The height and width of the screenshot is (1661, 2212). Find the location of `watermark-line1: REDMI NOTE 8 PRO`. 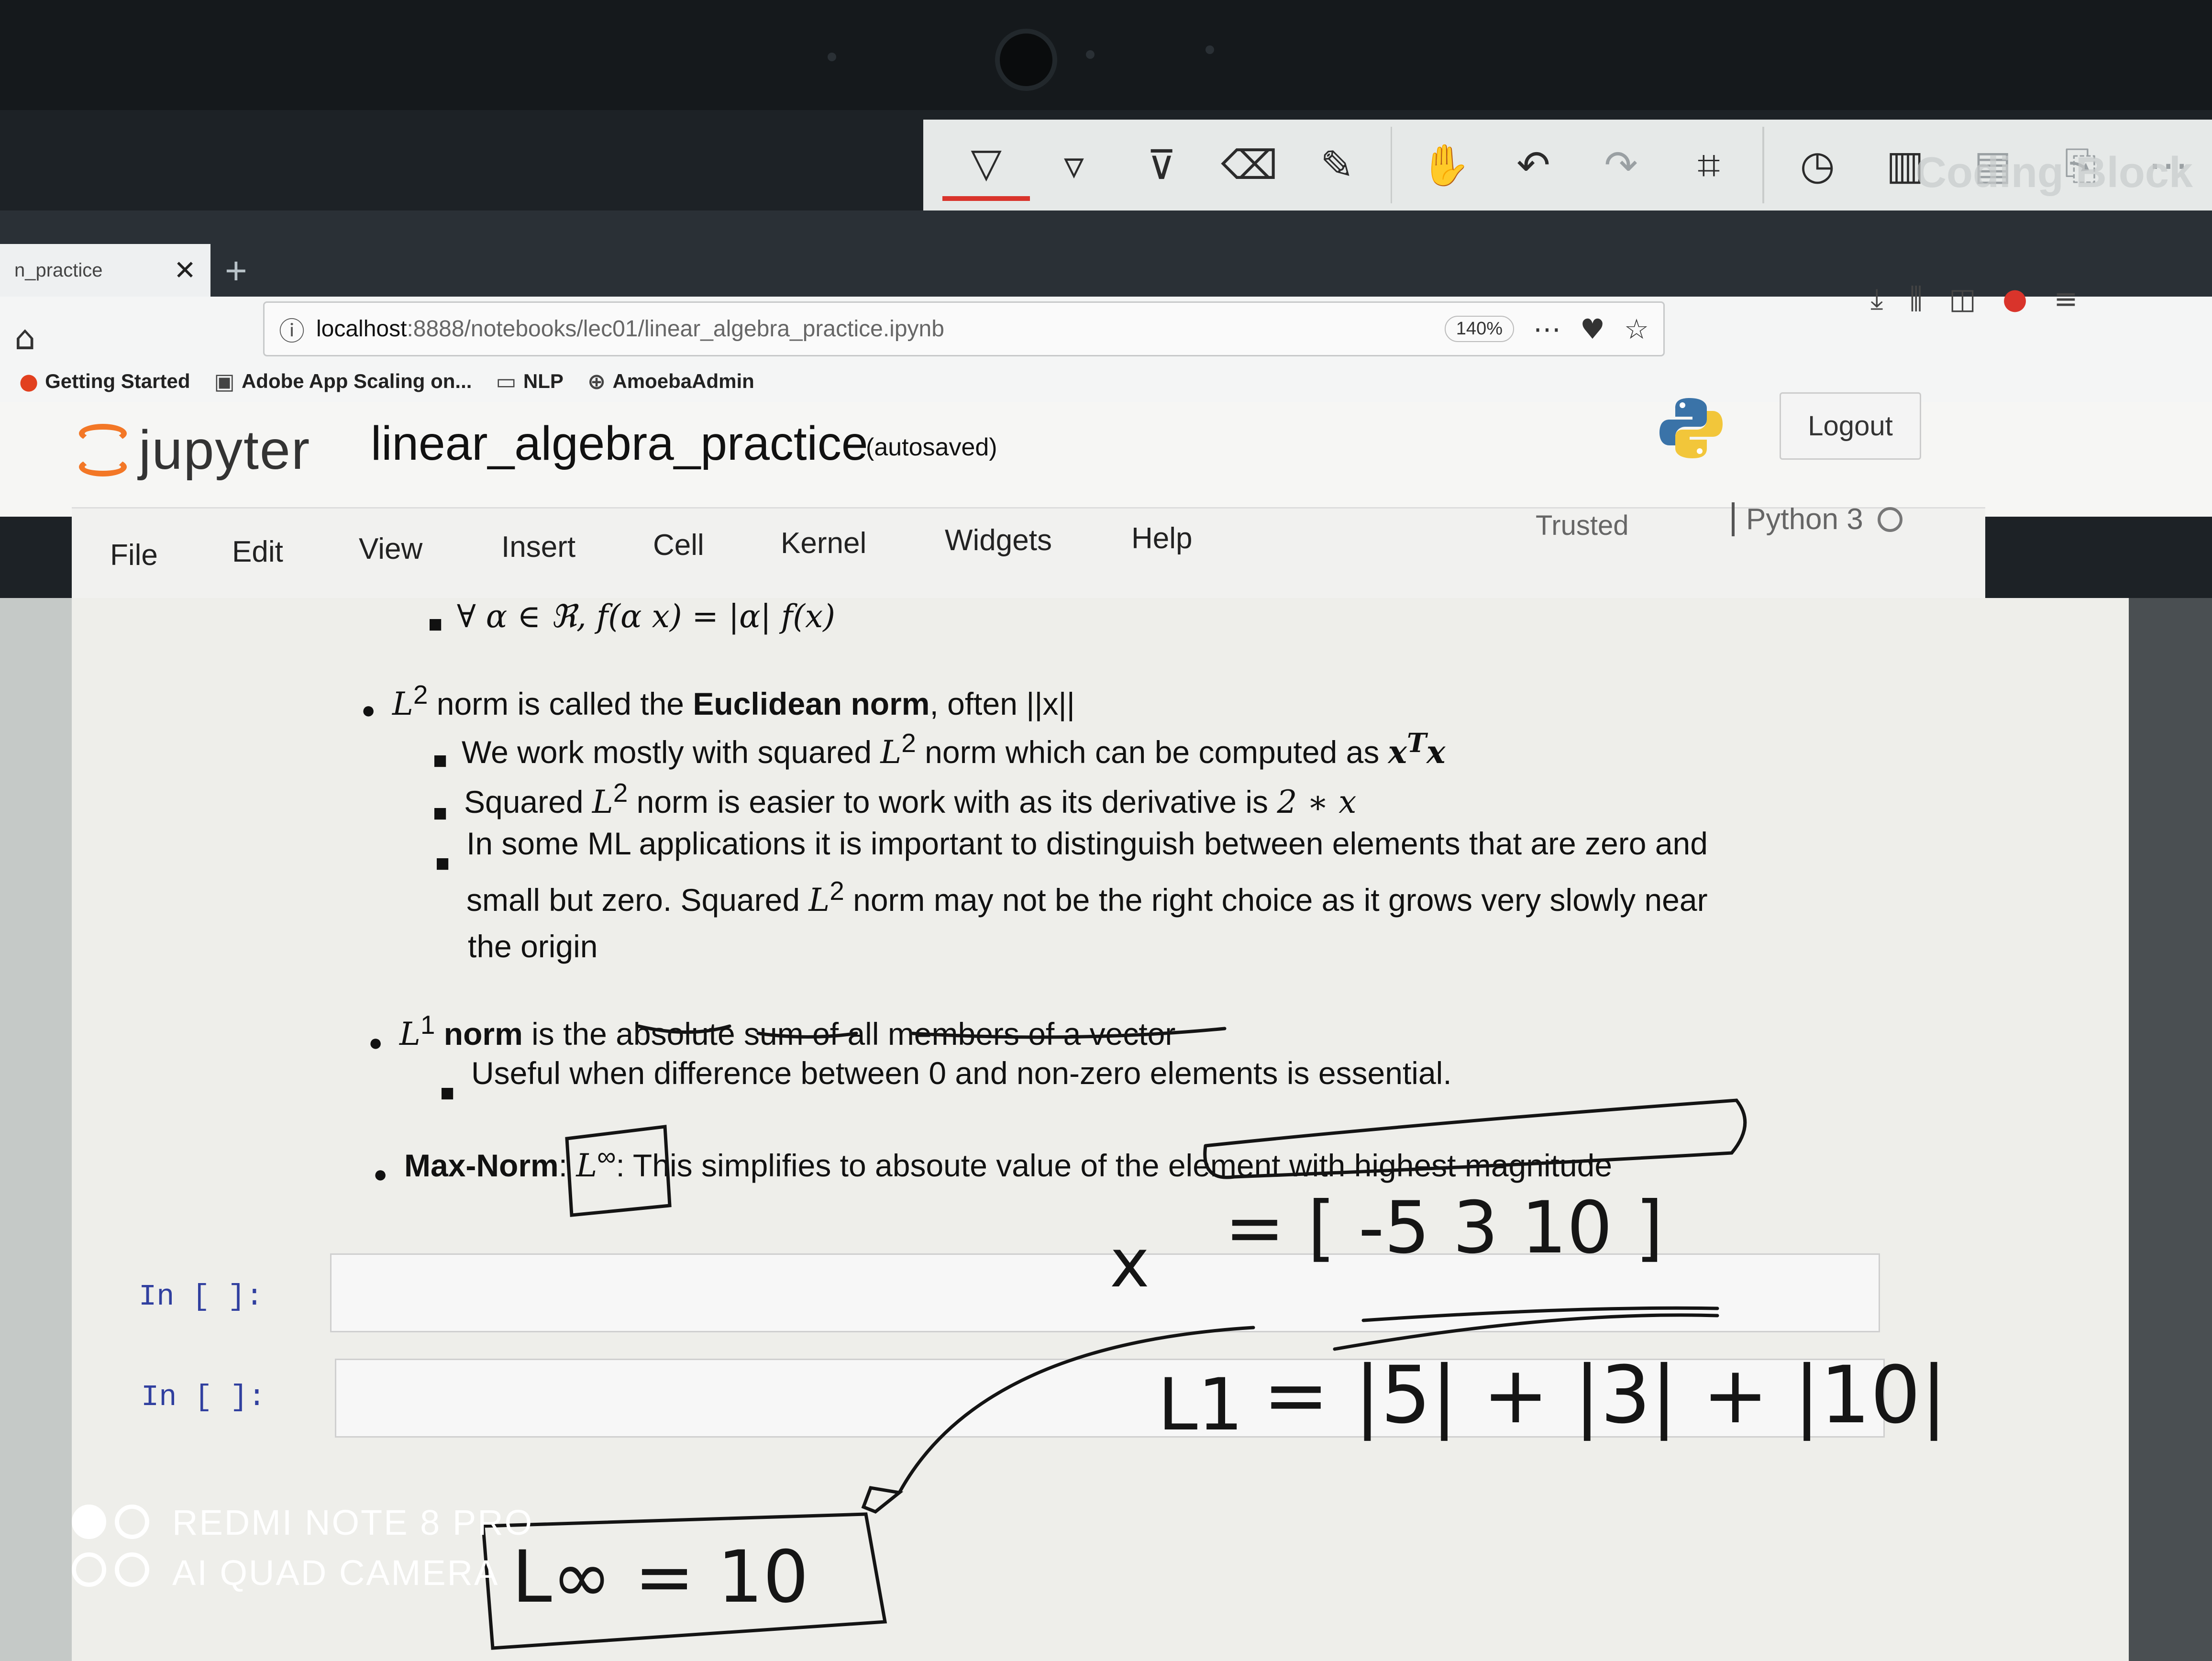

watermark-line1: REDMI NOTE 8 PRO is located at coordinates (353, 1522).